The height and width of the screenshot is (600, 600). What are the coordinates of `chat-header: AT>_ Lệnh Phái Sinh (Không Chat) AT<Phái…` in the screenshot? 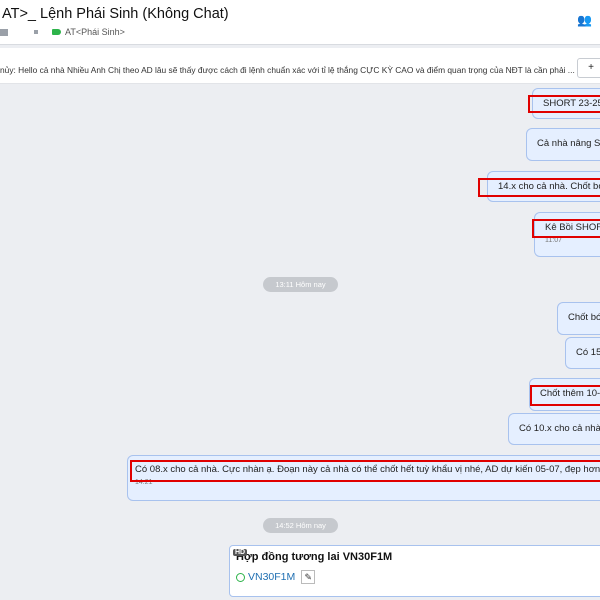 It's located at (300, 22).